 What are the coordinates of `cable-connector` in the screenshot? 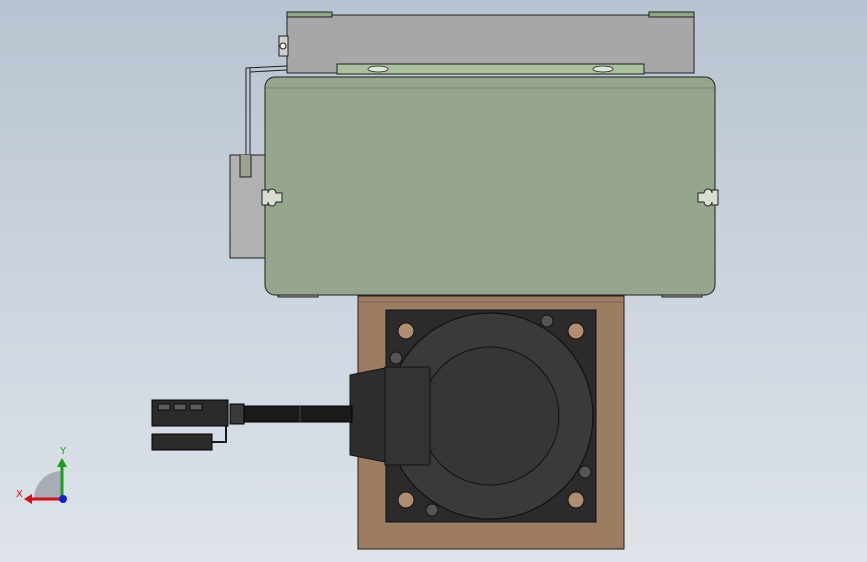 It's located at (190, 425).